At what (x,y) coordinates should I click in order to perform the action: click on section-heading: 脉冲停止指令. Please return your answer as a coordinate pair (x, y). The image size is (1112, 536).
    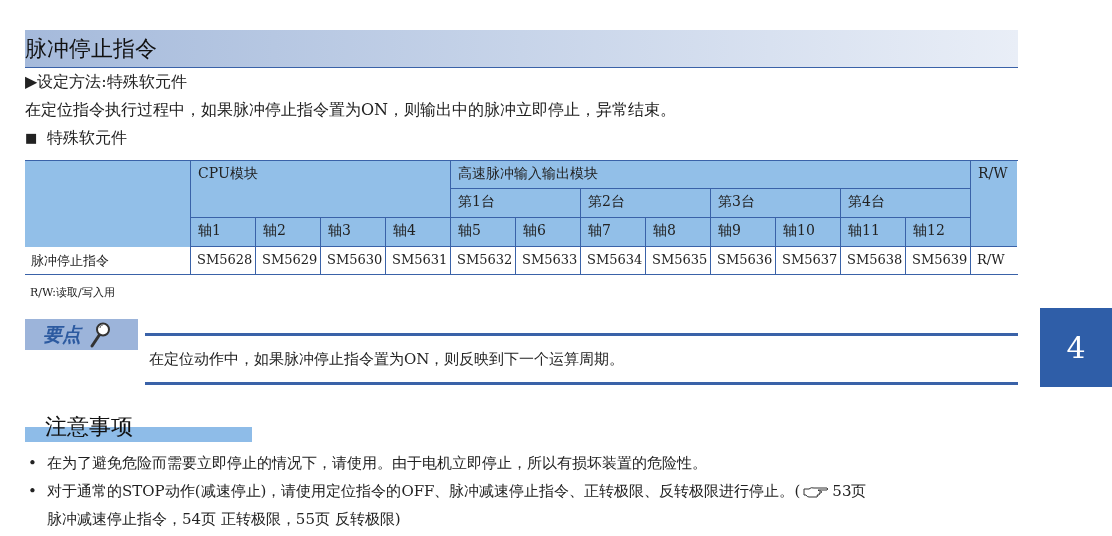
    Looking at the image, I should click on (521, 49).